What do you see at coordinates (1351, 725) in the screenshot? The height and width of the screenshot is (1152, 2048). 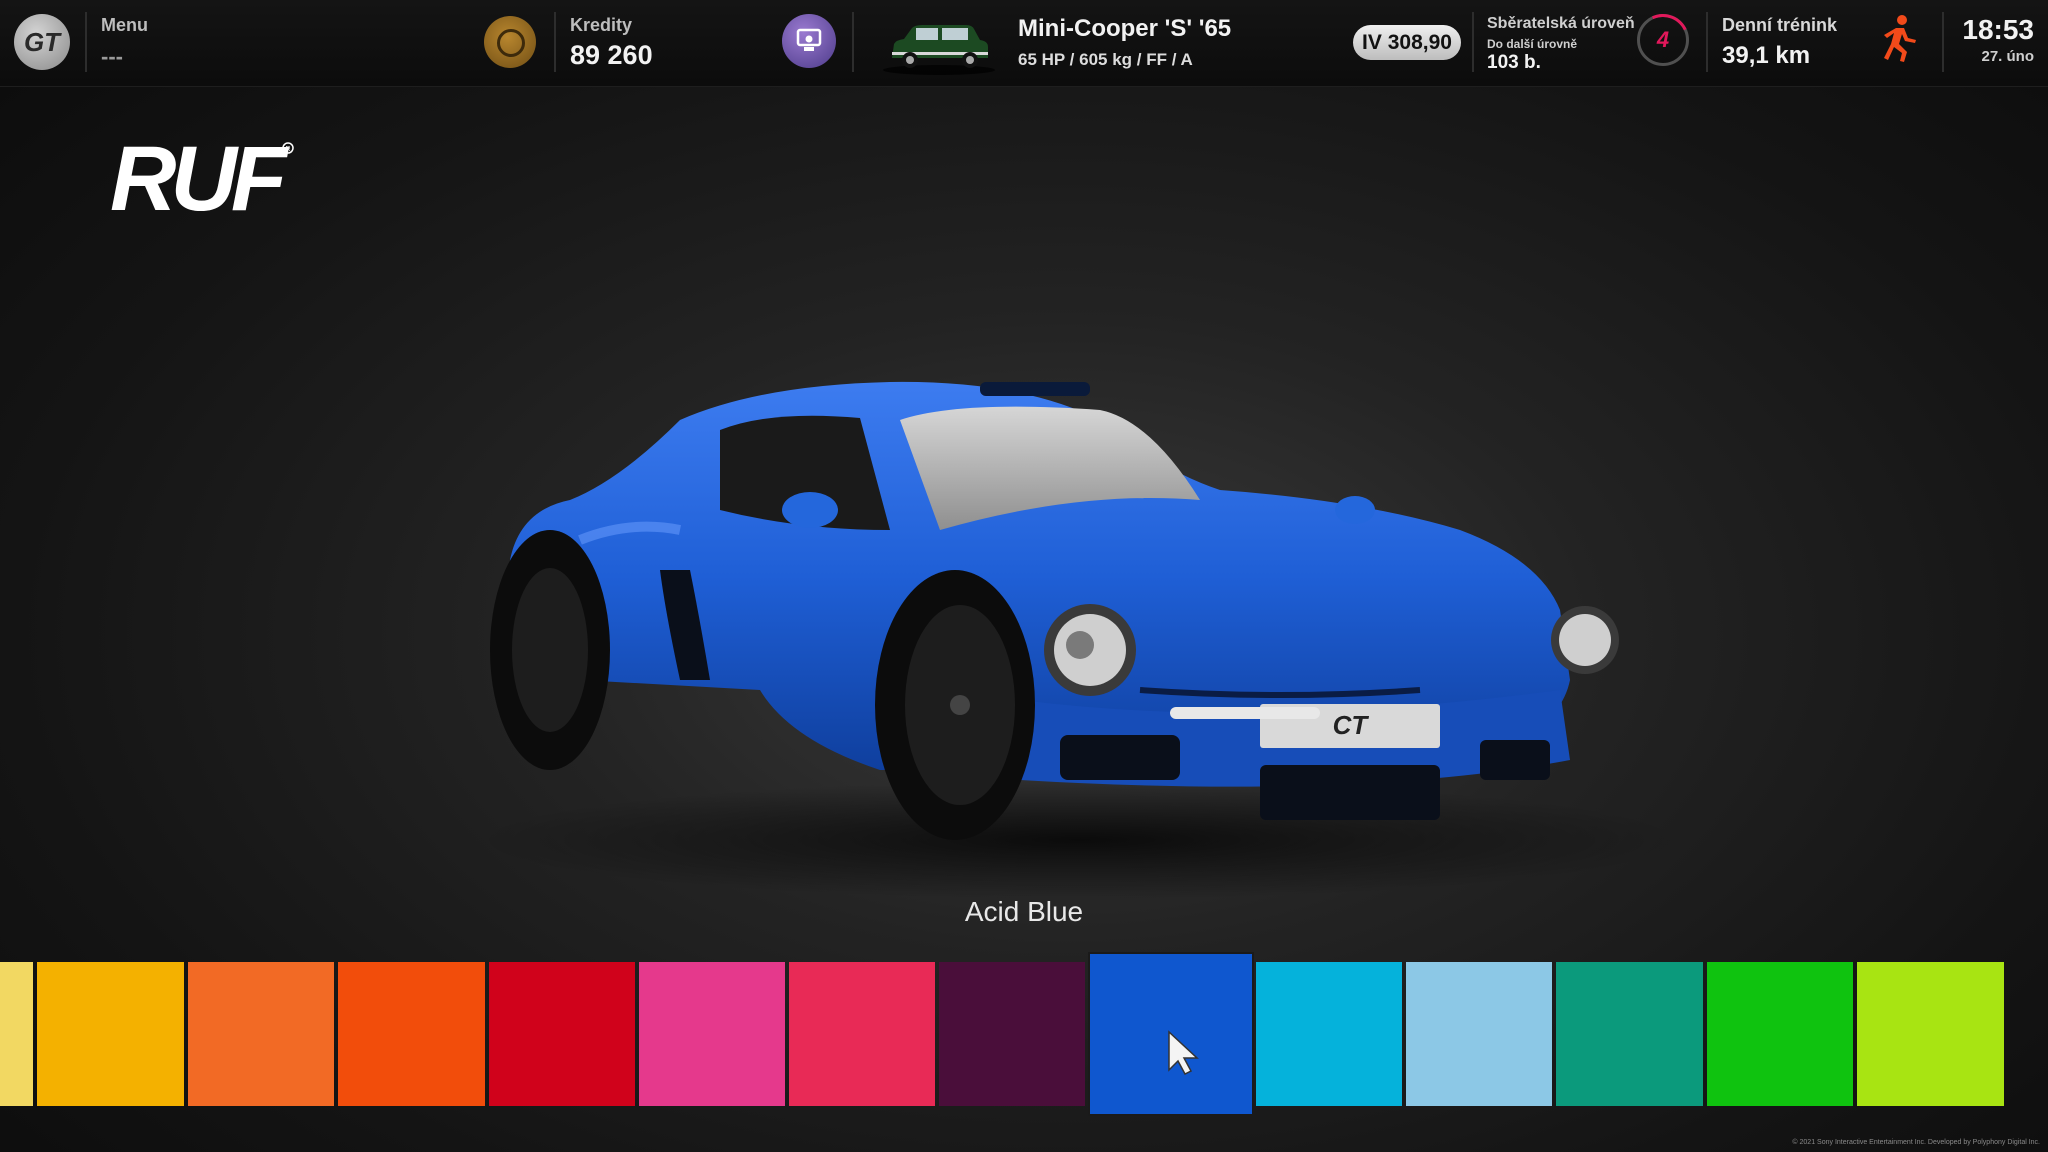 I see `svg-text: CT` at bounding box center [1351, 725].